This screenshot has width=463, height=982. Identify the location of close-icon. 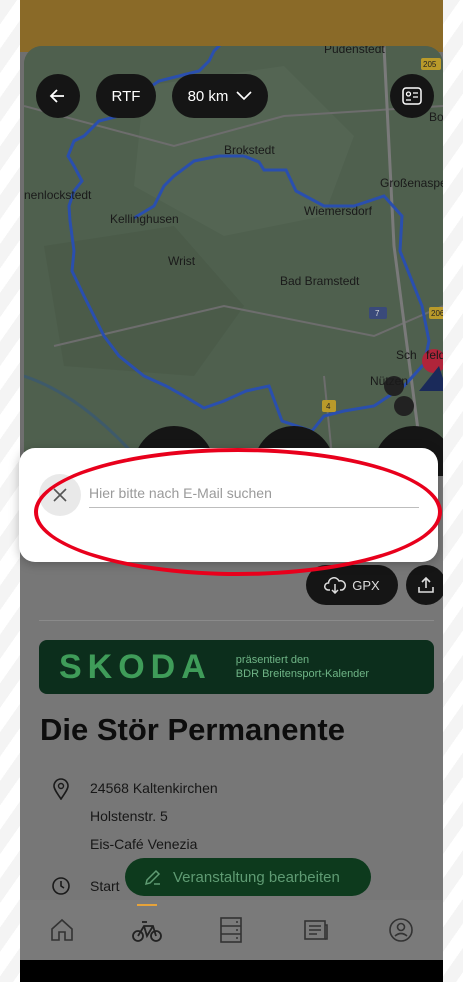
(60, 495).